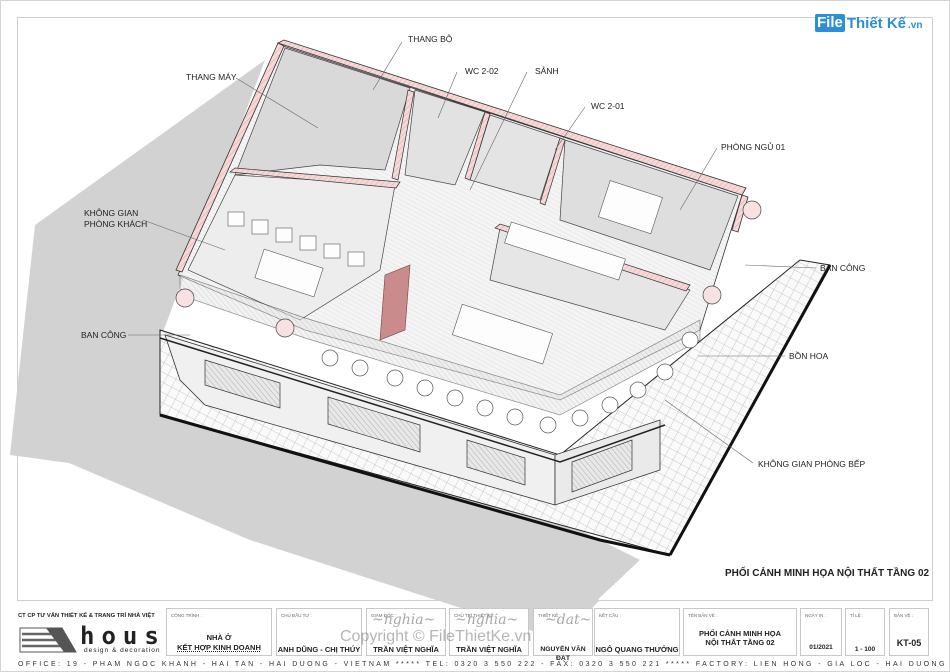 Image resolution: width=950 pixels, height=672 pixels. I want to click on watermark-thietke: Thiết Kế, so click(876, 23).